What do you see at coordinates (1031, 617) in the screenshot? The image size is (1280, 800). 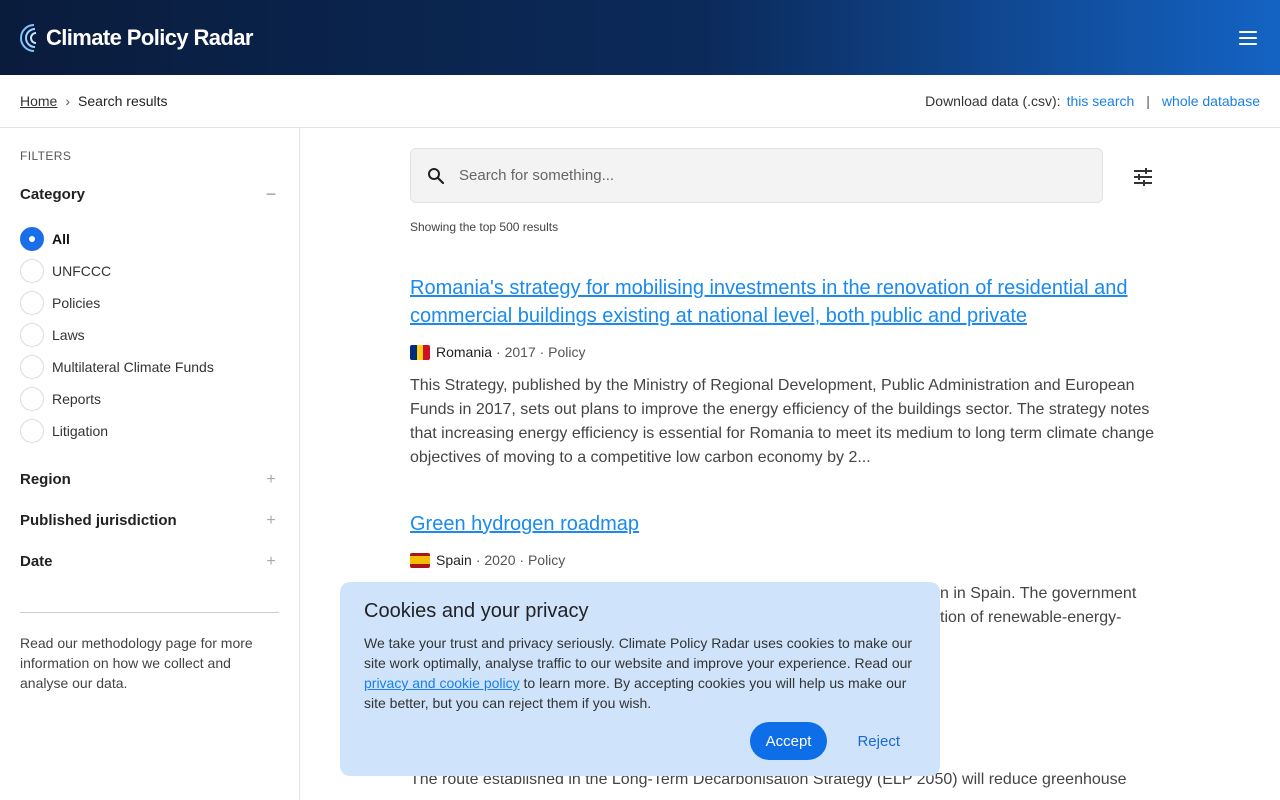 I see `result-description-line: tion of renewable-energy-` at bounding box center [1031, 617].